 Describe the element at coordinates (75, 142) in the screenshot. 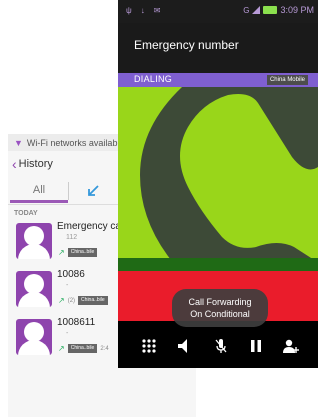

I see `wifi-notification-text: Wi-Fi networks available` at that location.